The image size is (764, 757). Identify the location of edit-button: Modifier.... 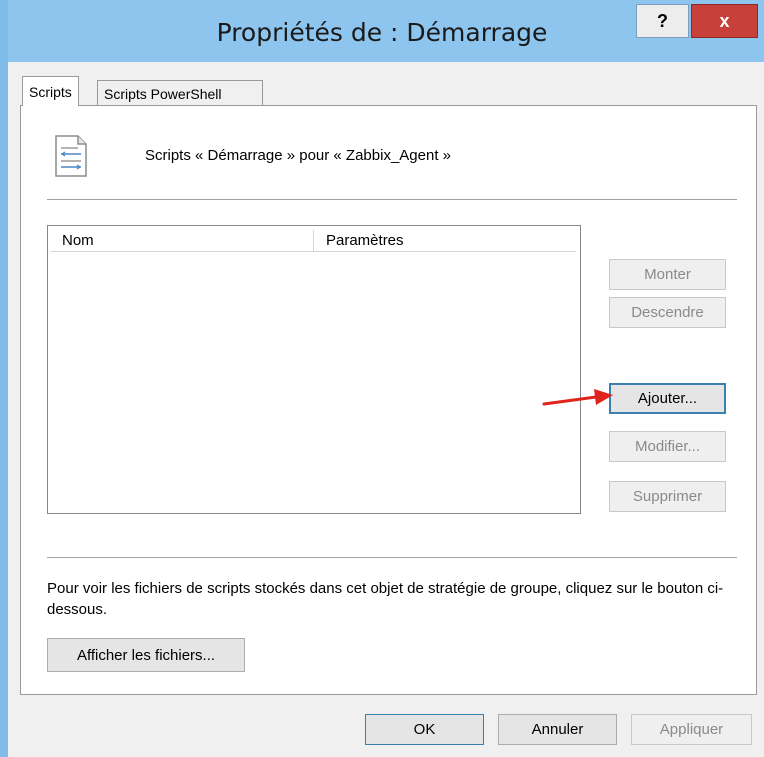
(667, 446).